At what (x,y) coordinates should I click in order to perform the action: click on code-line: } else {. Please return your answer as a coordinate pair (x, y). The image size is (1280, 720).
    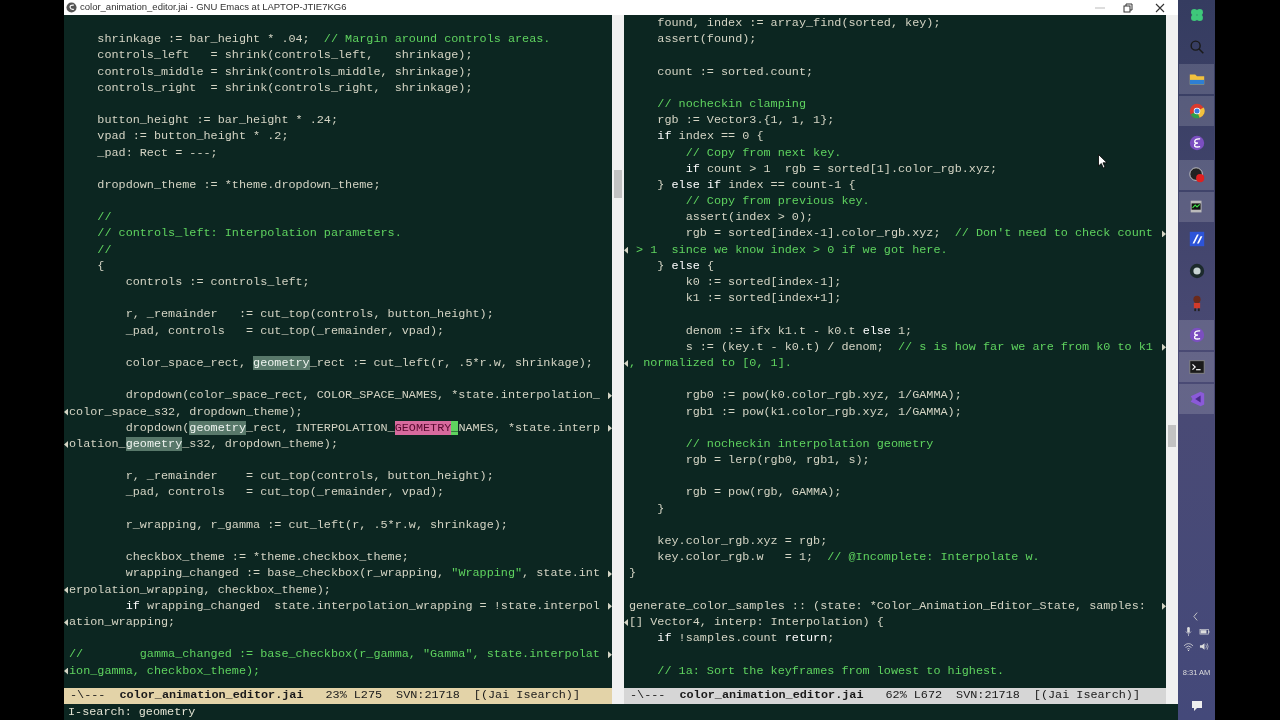
    Looking at the image, I should click on (685, 265).